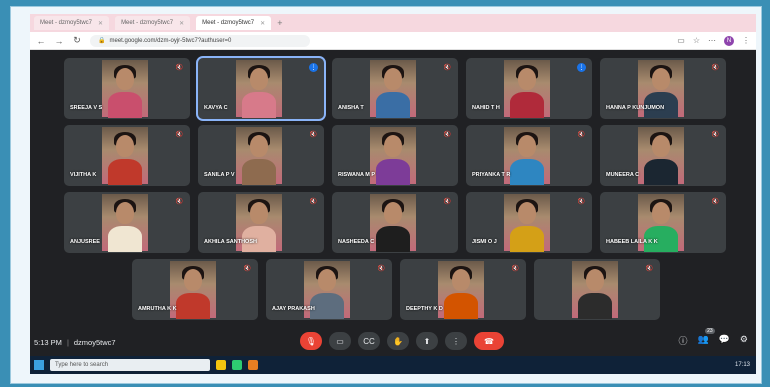  What do you see at coordinates (710, 331) in the screenshot?
I see `people-count: 23` at bounding box center [710, 331].